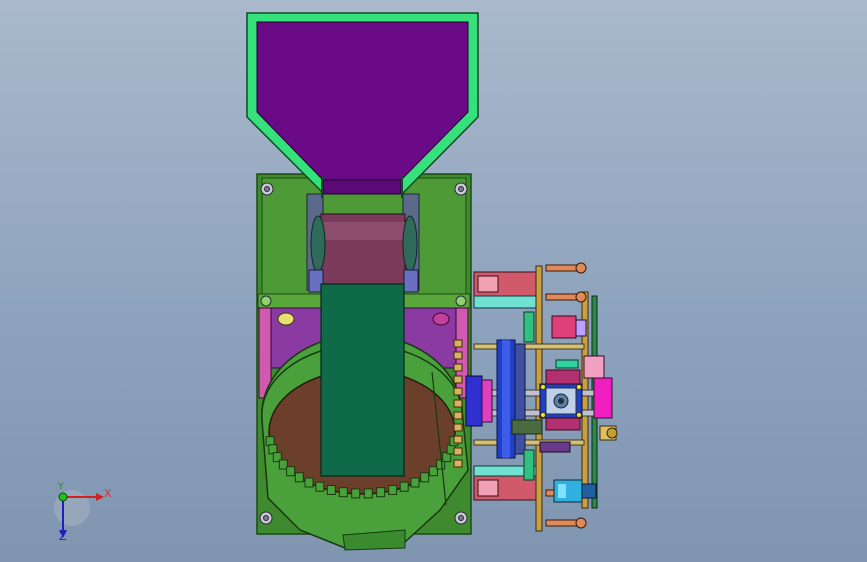 The image size is (867, 562). Describe the element at coordinates (318, 244) in the screenshot. I see `roller-end-left` at that location.